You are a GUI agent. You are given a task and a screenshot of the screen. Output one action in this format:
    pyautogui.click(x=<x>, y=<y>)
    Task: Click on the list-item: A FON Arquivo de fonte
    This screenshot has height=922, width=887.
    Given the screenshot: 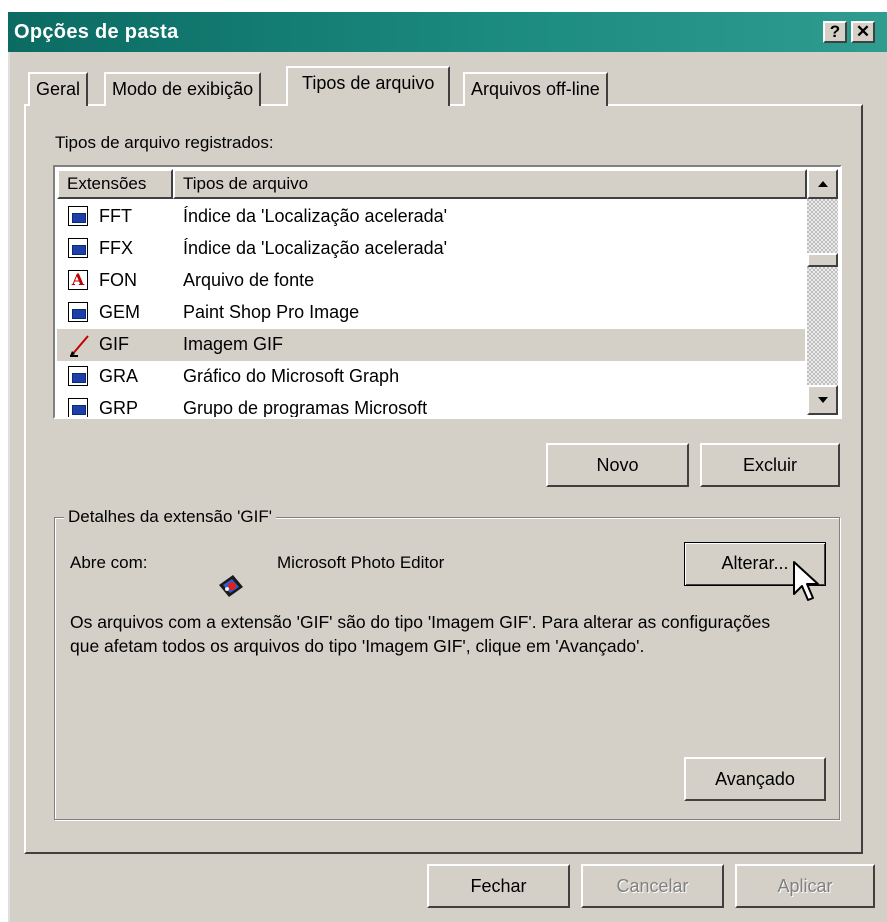 What is the action you would take?
    pyautogui.click(x=431, y=281)
    